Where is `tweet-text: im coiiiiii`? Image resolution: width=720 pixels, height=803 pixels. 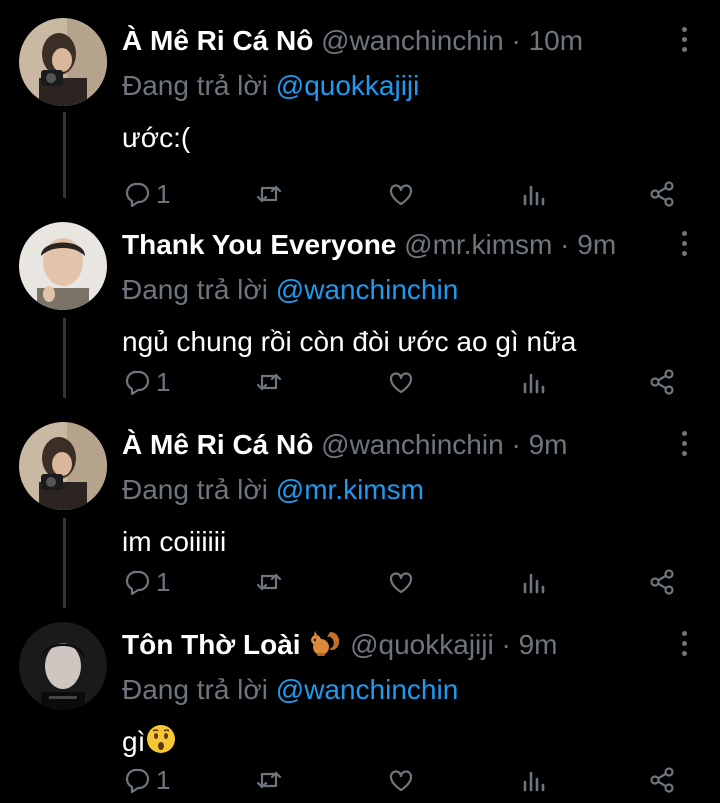
tweet-text: im coiiiiii is located at coordinates (174, 541).